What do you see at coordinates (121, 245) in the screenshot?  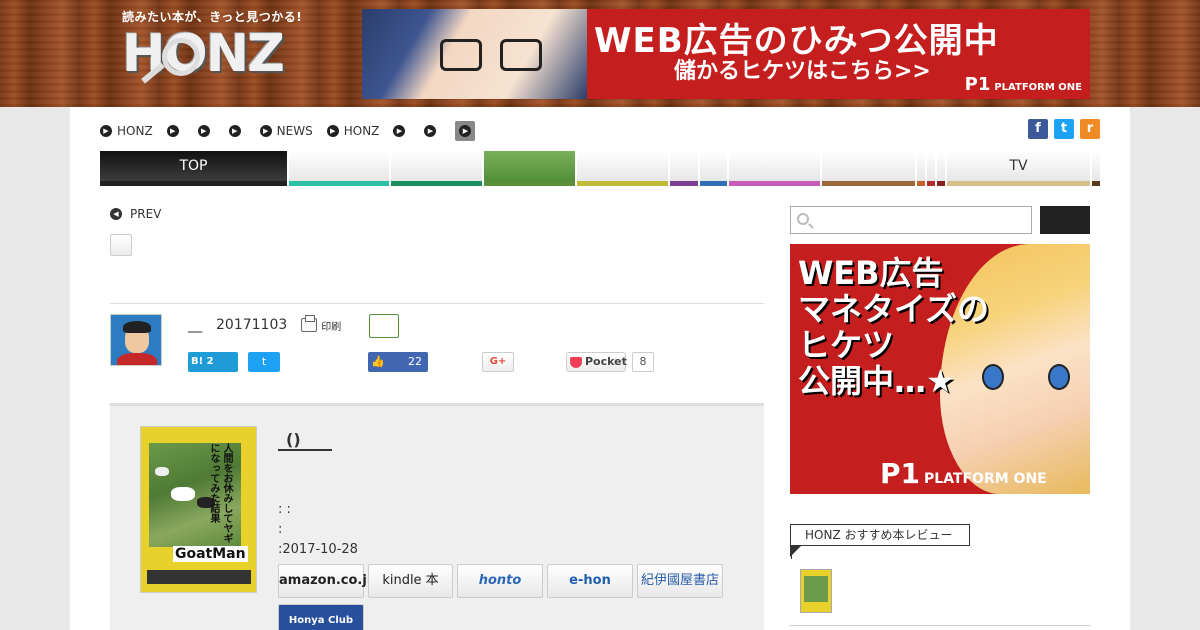 I see `placeholder-box` at bounding box center [121, 245].